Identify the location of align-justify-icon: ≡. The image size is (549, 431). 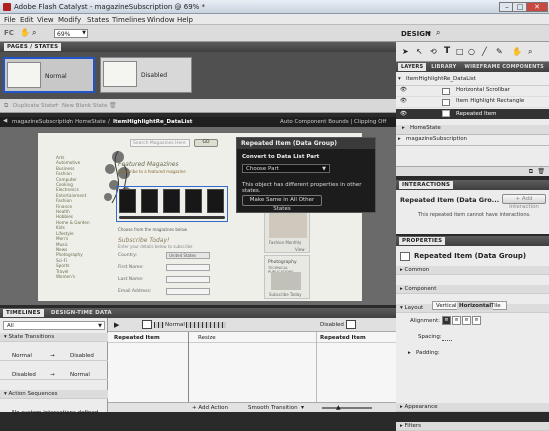
(476, 320).